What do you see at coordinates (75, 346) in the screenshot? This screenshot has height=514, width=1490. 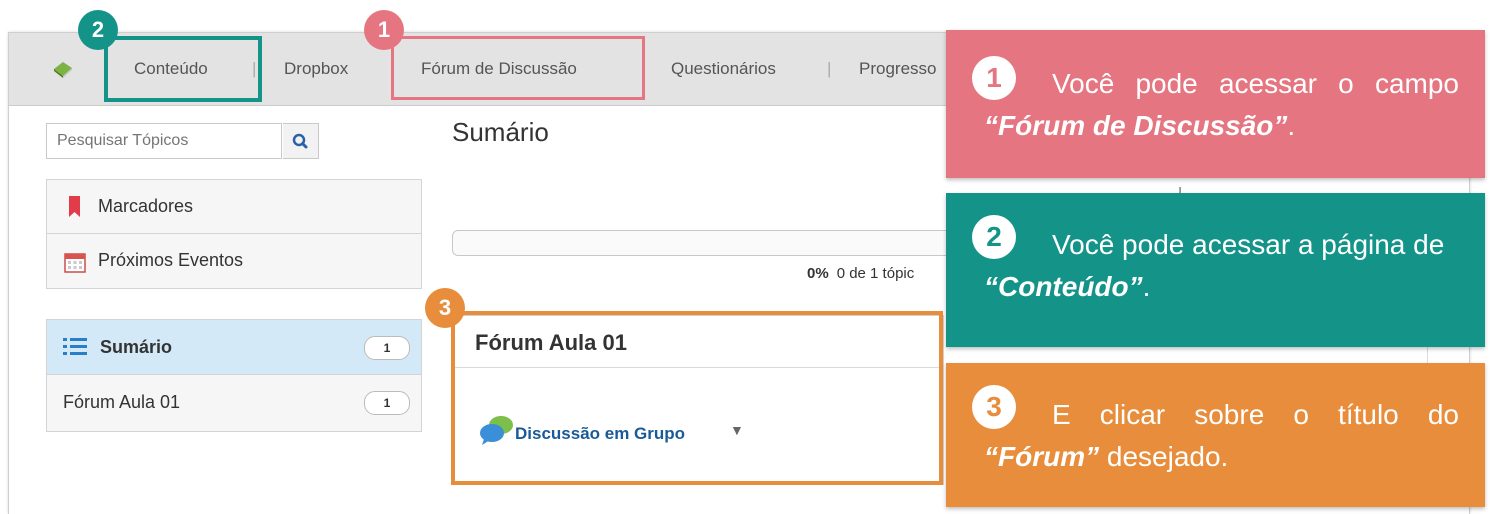 I see `list-icon` at bounding box center [75, 346].